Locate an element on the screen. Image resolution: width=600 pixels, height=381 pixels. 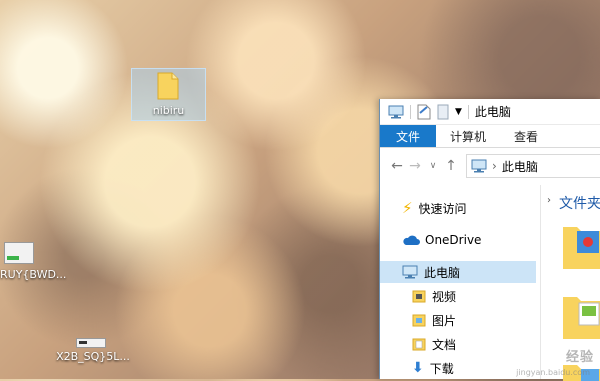
nav-item-label: 图片 is located at coordinates (444, 320).